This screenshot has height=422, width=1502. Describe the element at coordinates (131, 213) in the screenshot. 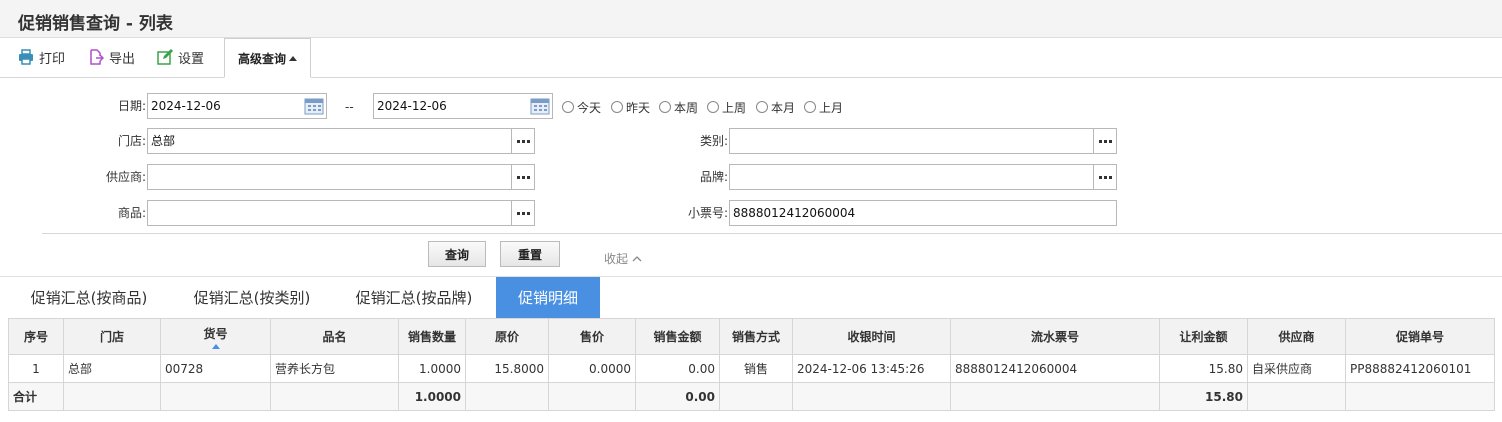

I see `product-label: 商品:` at that location.